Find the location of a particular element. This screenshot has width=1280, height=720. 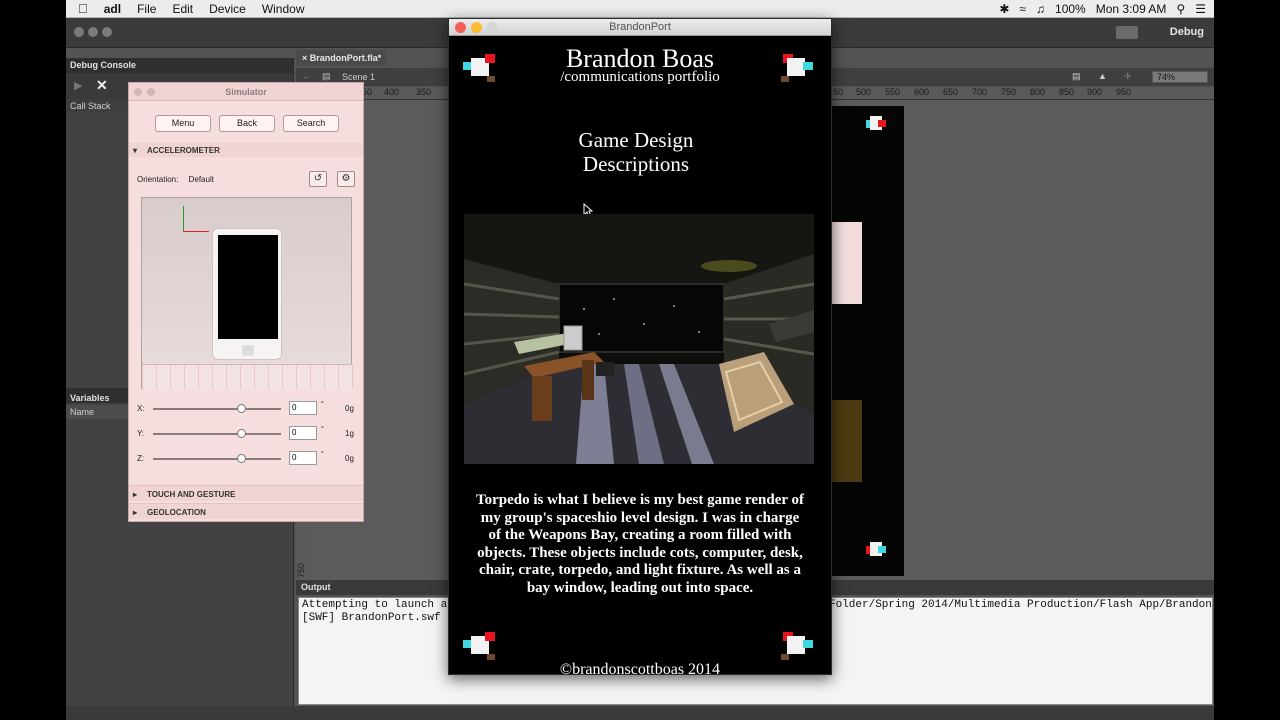

z-slider is located at coordinates (217, 458).